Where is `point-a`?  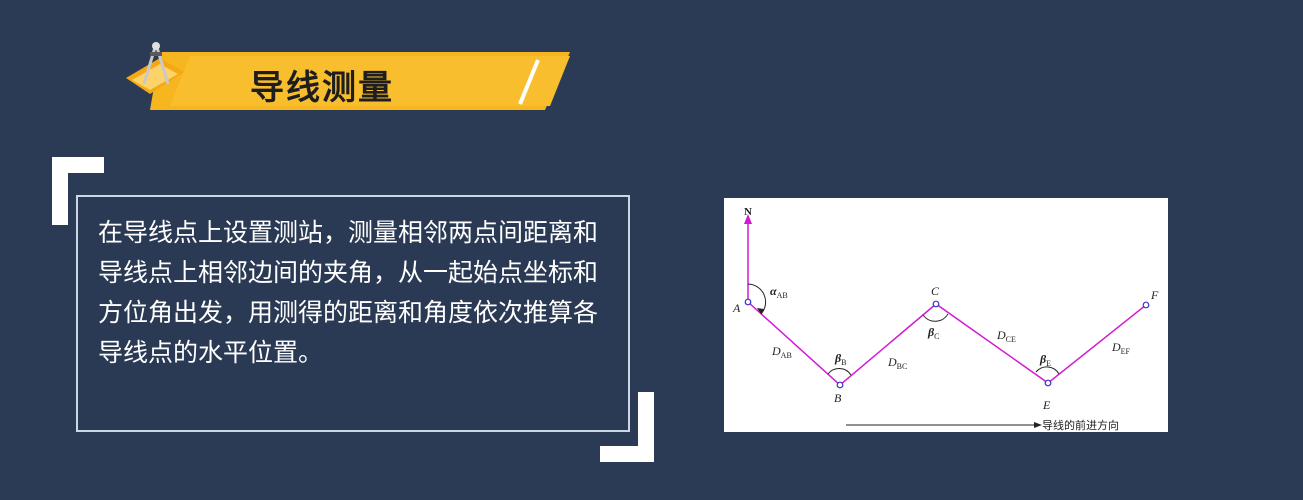
point-a is located at coordinates (748, 302).